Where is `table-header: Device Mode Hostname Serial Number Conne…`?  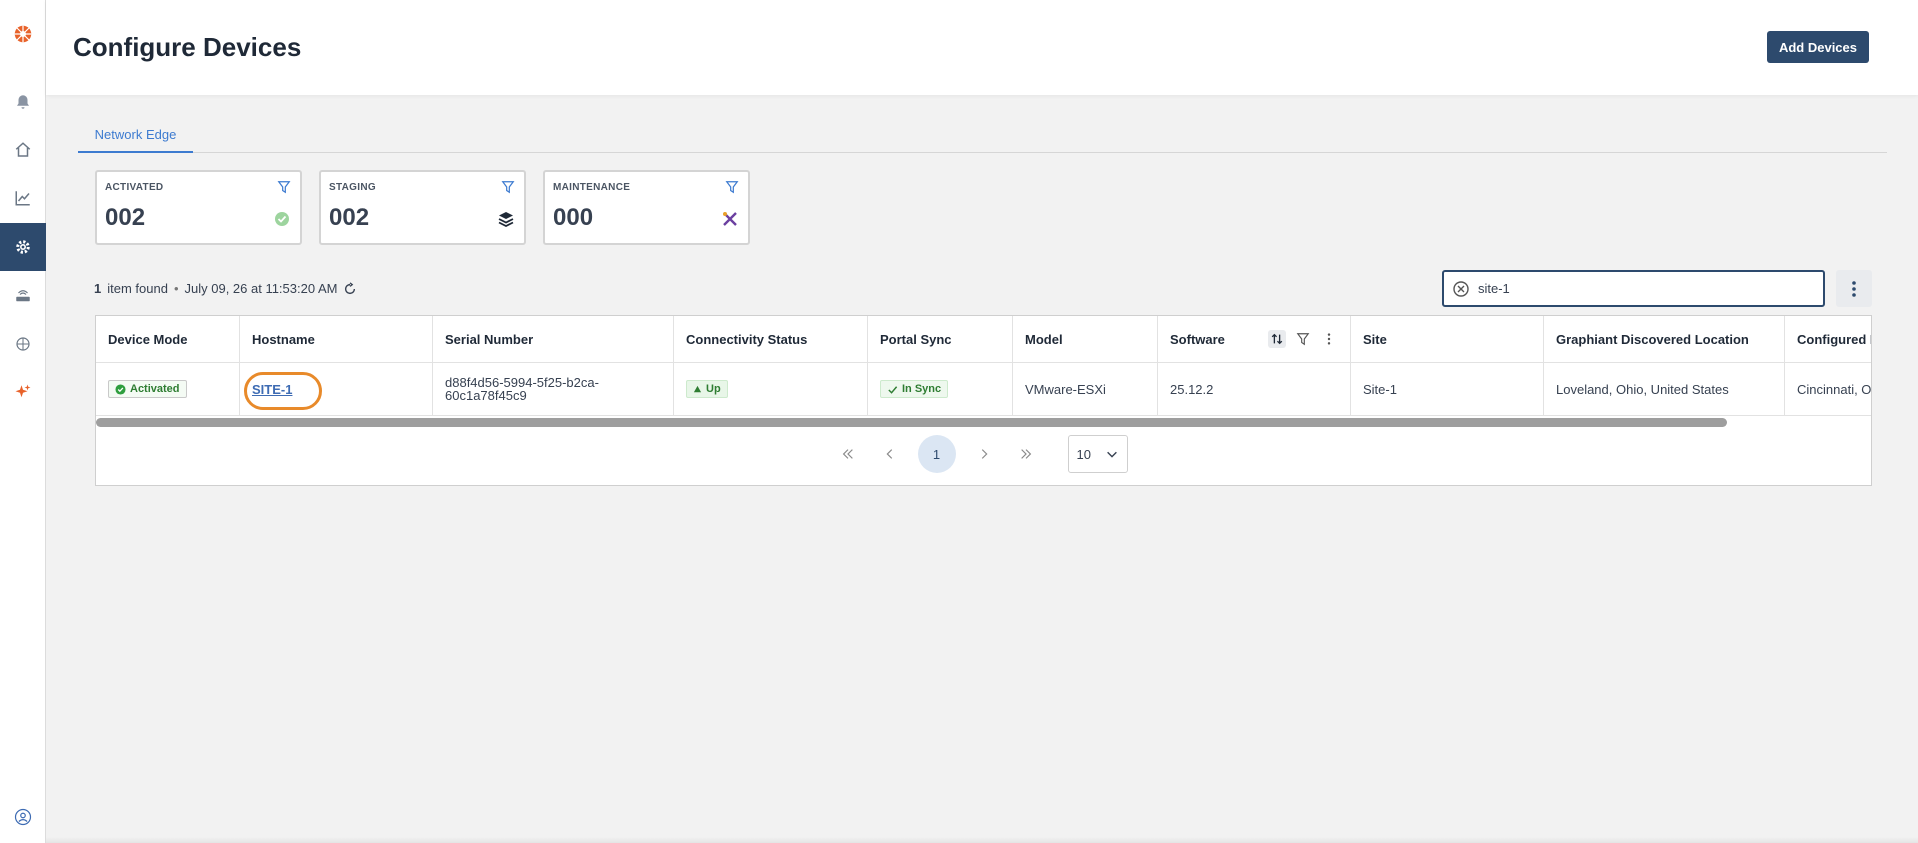 table-header: Device Mode Hostname Serial Number Conne… is located at coordinates (983, 339).